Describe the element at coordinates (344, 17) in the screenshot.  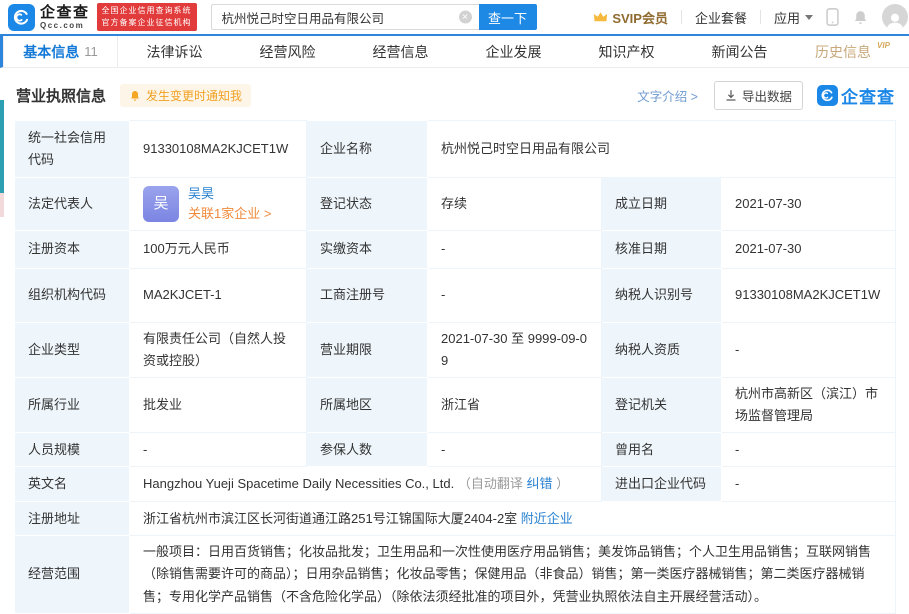
I see `search-input` at that location.